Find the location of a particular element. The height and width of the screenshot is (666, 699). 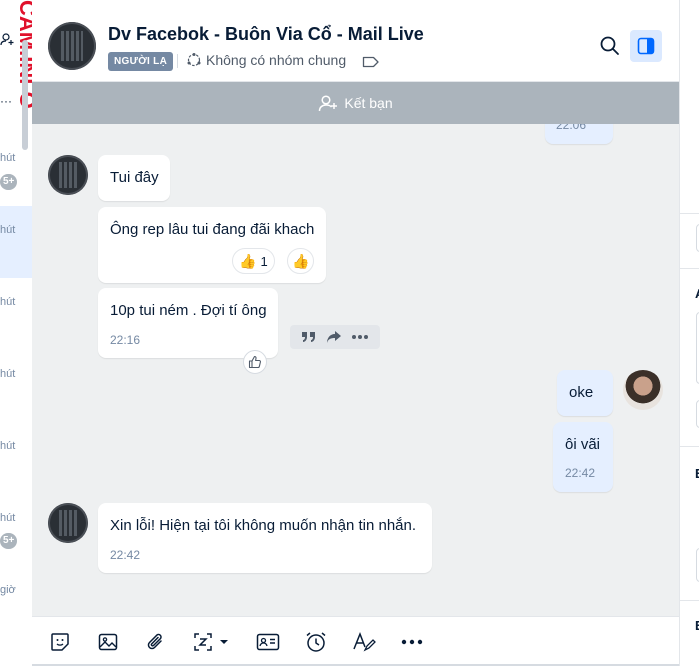

add-friend-icon is located at coordinates (328, 103).